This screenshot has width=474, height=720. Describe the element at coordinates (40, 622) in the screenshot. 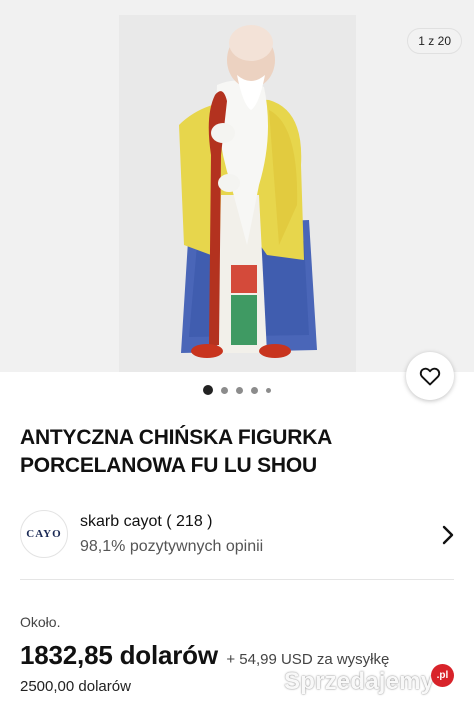

I see `price-approx-label: Około.` at that location.